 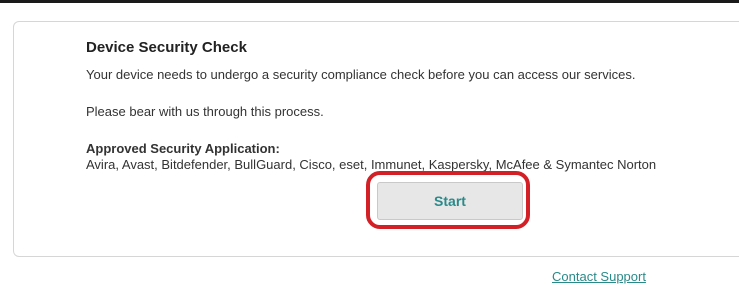 What do you see at coordinates (183, 148) in the screenshot?
I see `approved-apps-label: Approved Security Application:` at bounding box center [183, 148].